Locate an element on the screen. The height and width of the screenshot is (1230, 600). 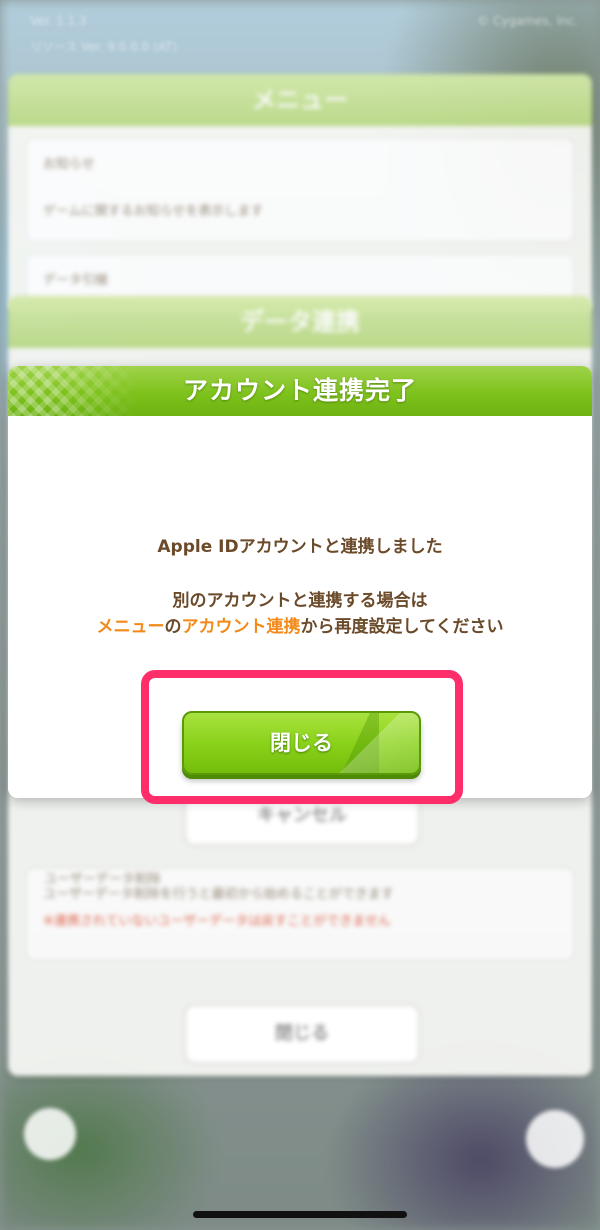
close-button: 閉じる is located at coordinates (301, 743).